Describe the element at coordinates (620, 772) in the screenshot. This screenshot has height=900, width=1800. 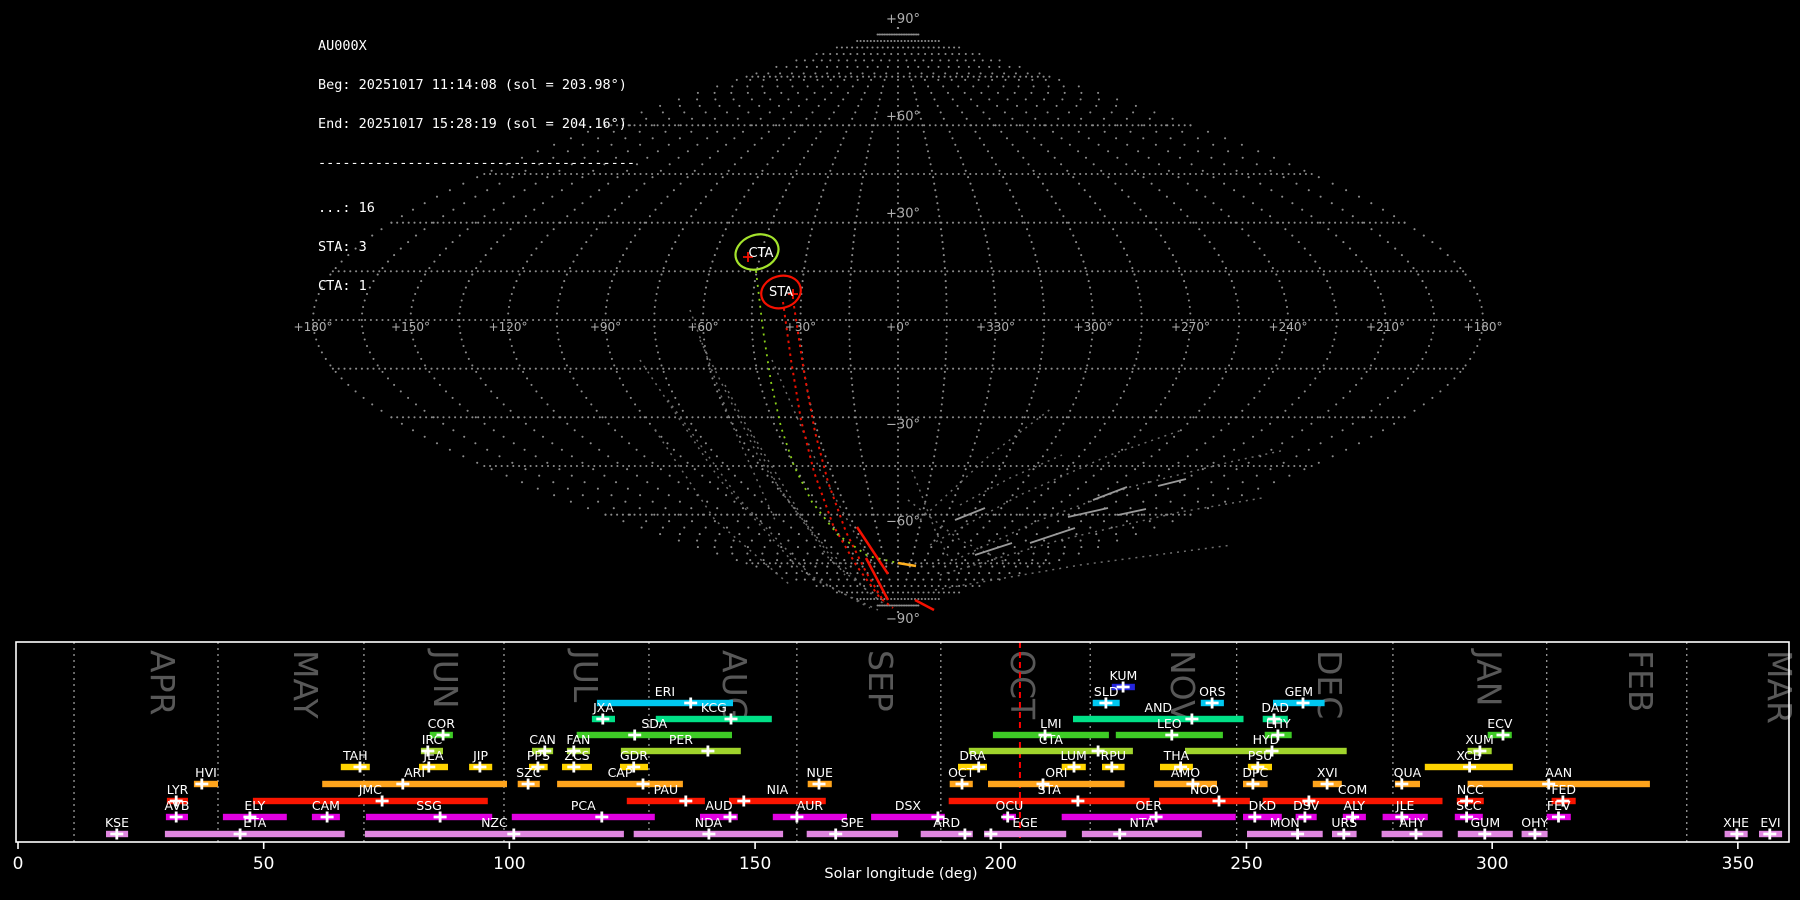
I see `shower-label-cap: CAP` at that location.